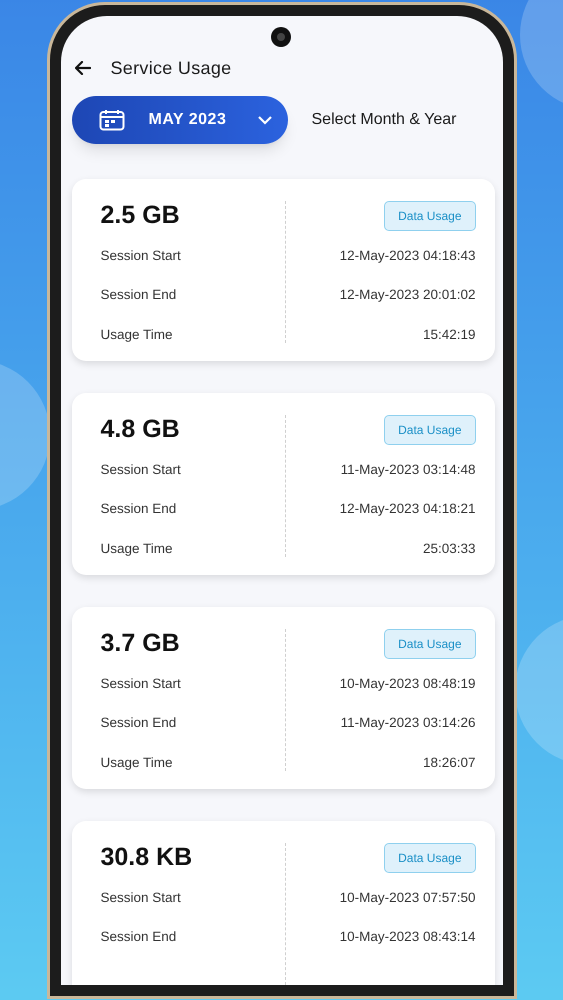 The height and width of the screenshot is (1000, 563). I want to click on row-value: 18:26:07, so click(449, 763).